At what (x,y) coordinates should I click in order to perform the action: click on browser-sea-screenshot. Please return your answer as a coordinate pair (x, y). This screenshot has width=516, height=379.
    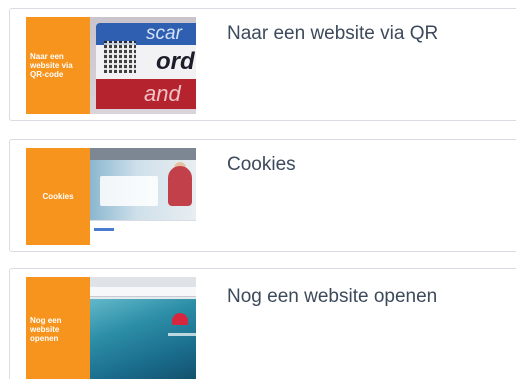
    Looking at the image, I should click on (143, 328).